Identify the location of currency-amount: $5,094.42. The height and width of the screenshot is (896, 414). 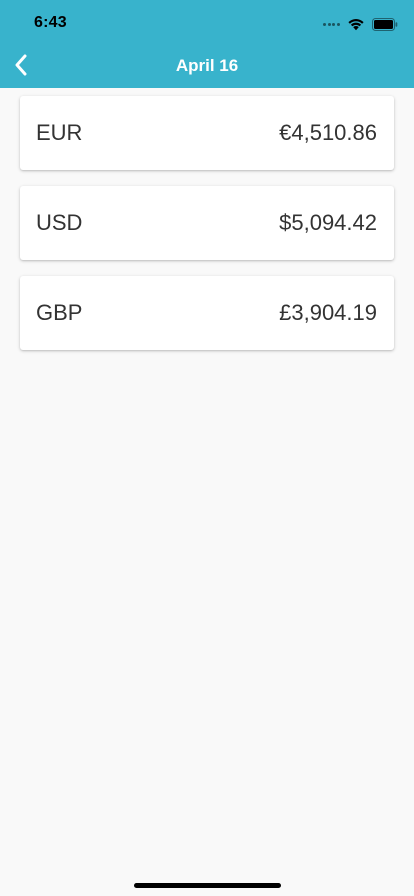
(328, 222).